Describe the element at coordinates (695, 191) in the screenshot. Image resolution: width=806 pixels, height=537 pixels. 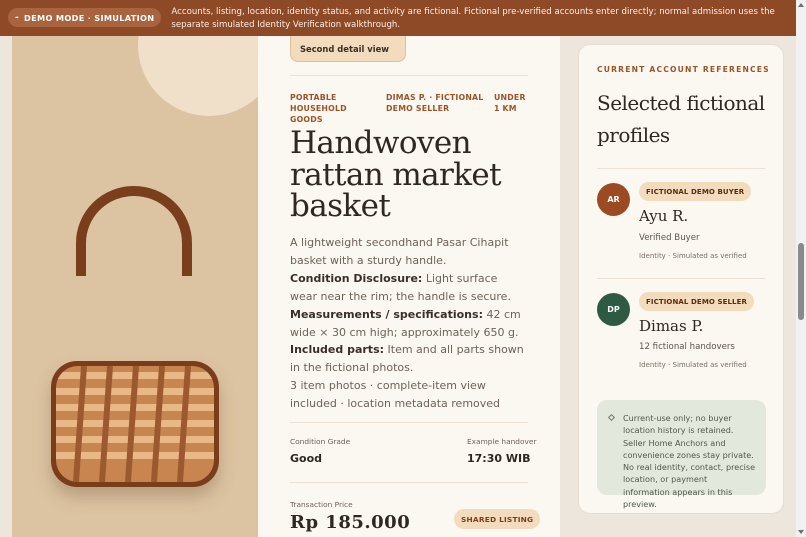
I see `buyer-role-badge: FICTIONAL DEMO BUYER` at that location.